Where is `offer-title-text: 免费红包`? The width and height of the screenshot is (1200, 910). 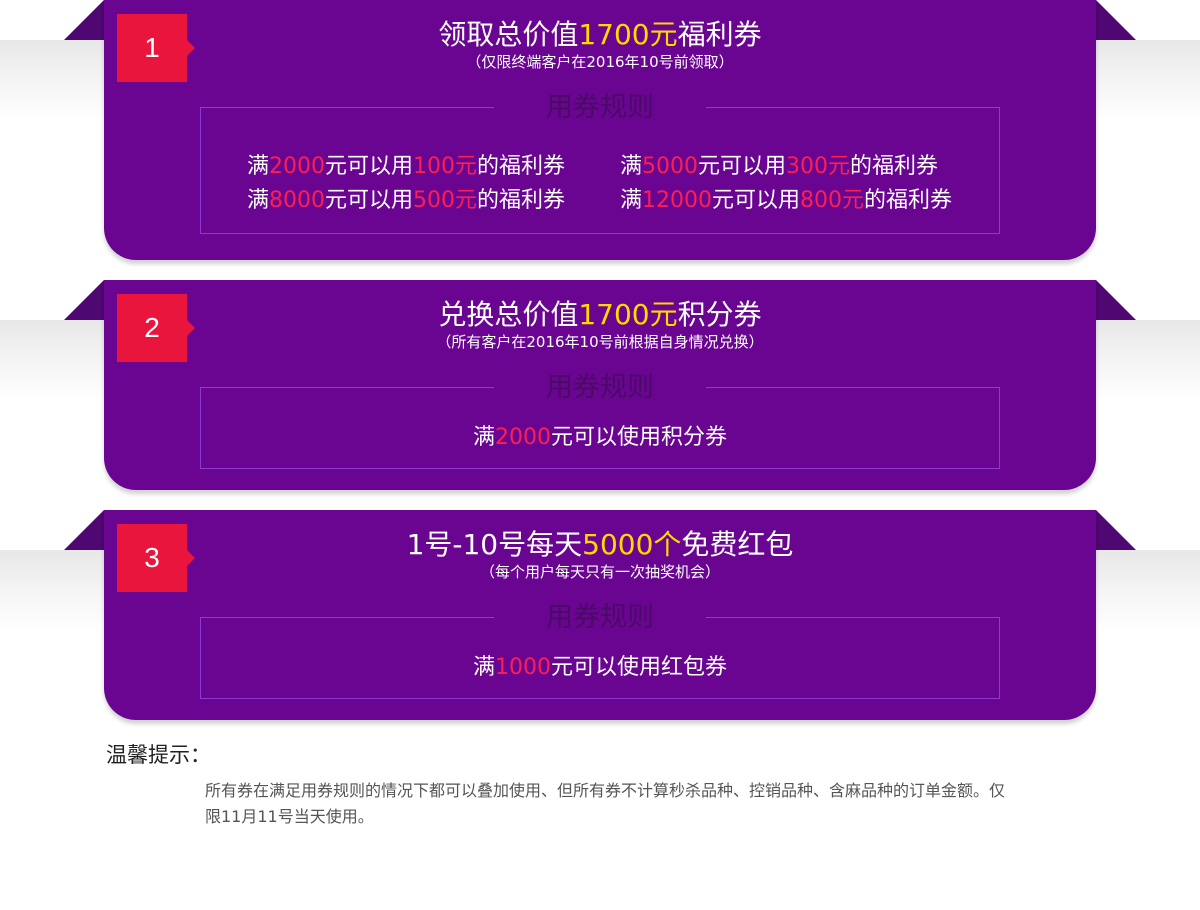
offer-title-text: 免费红包 is located at coordinates (737, 544).